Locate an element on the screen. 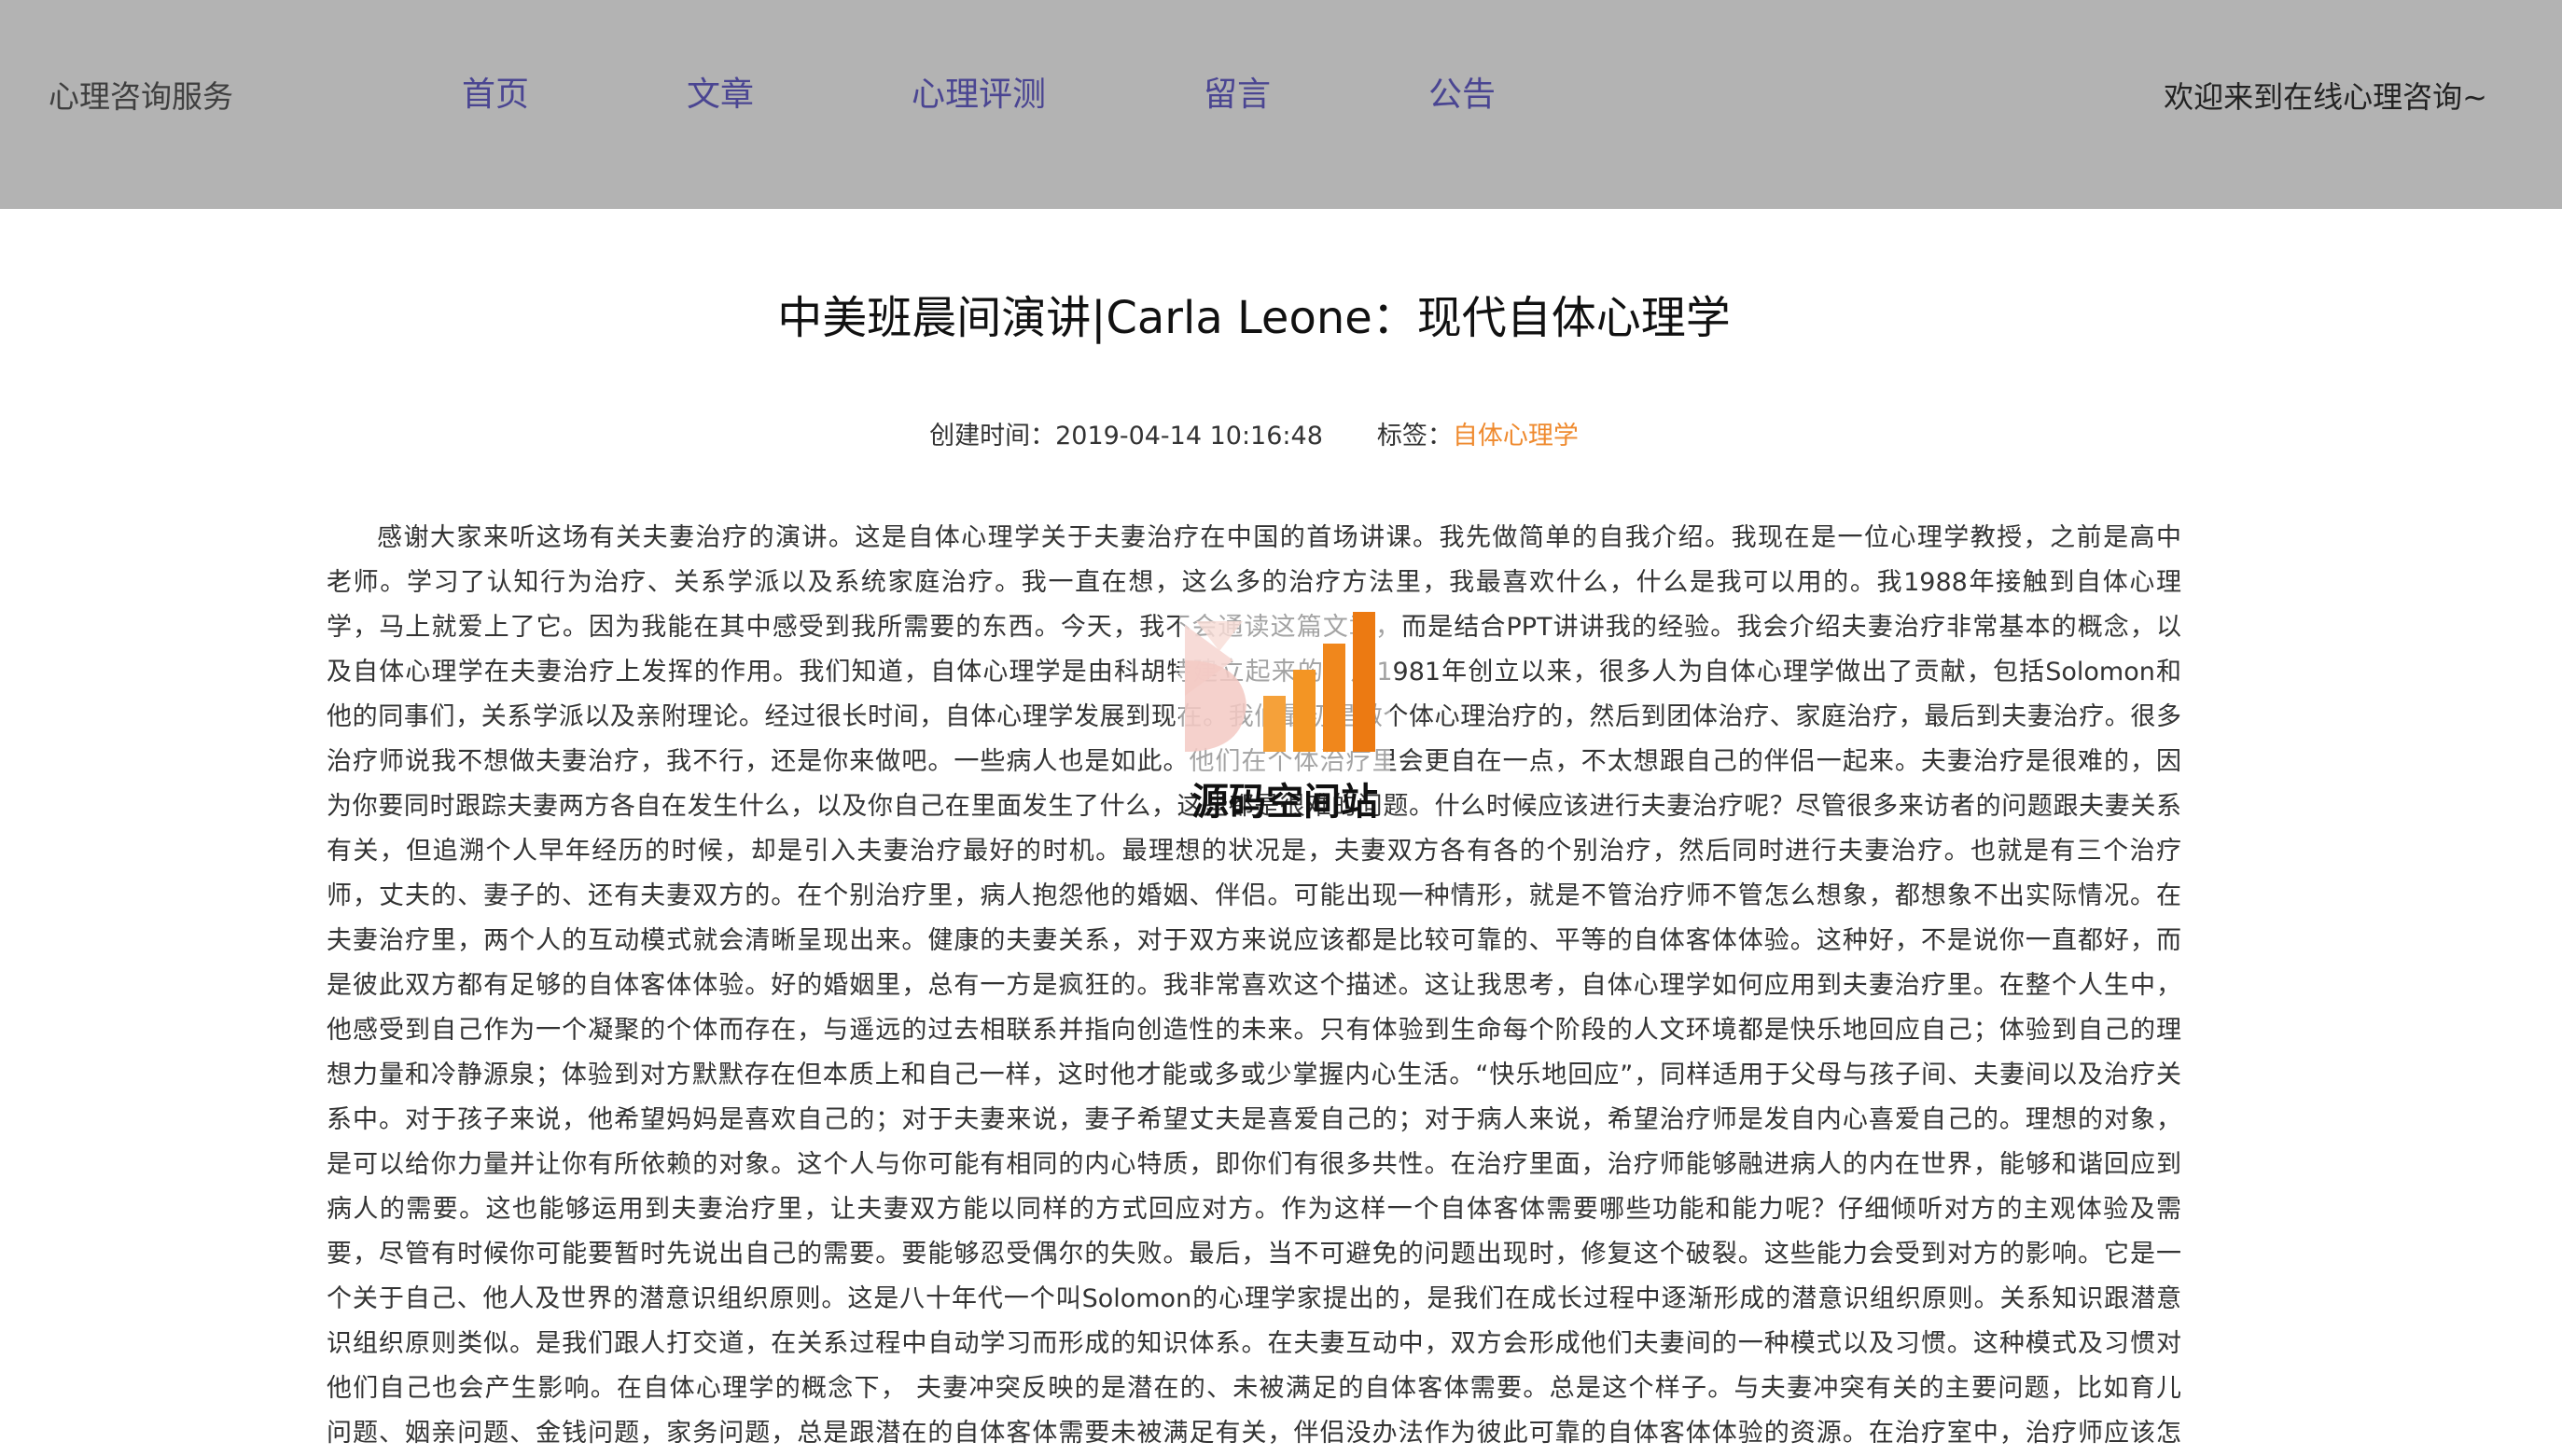 This screenshot has width=2562, height=1456. nav-announcements: 公告 is located at coordinates (1462, 95).